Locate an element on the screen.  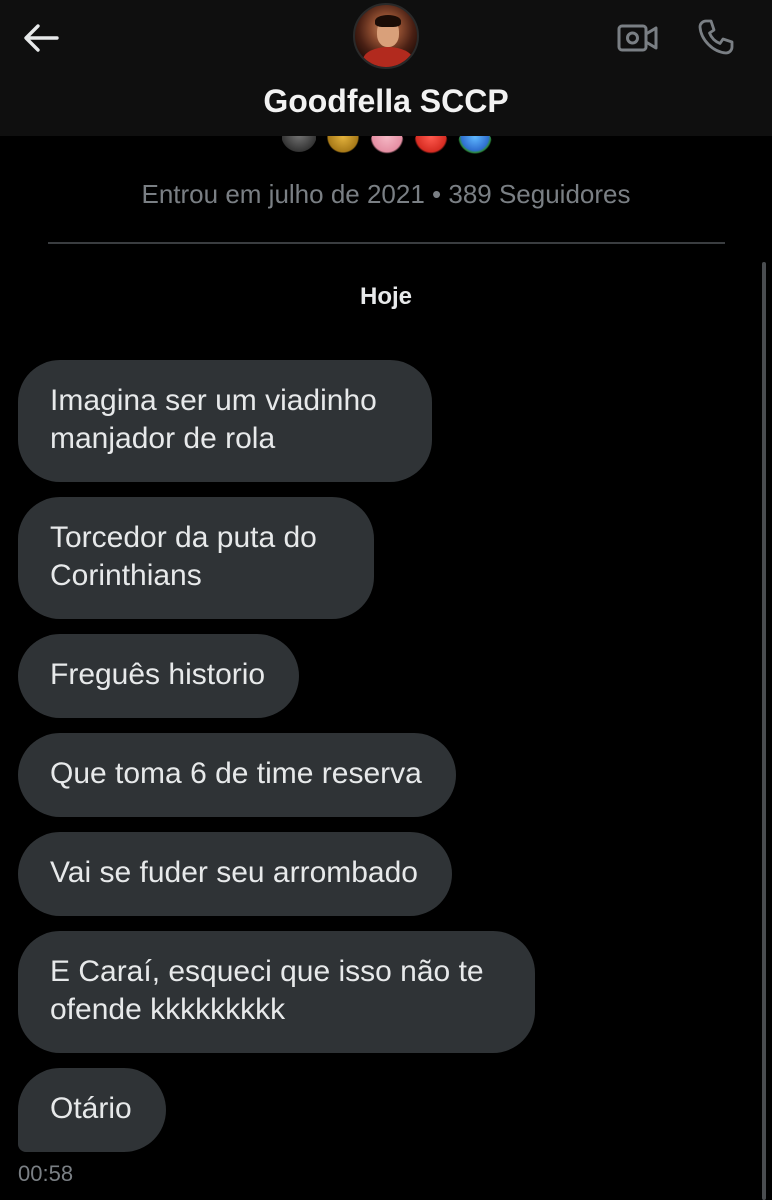
video-call-icon is located at coordinates (637, 38).